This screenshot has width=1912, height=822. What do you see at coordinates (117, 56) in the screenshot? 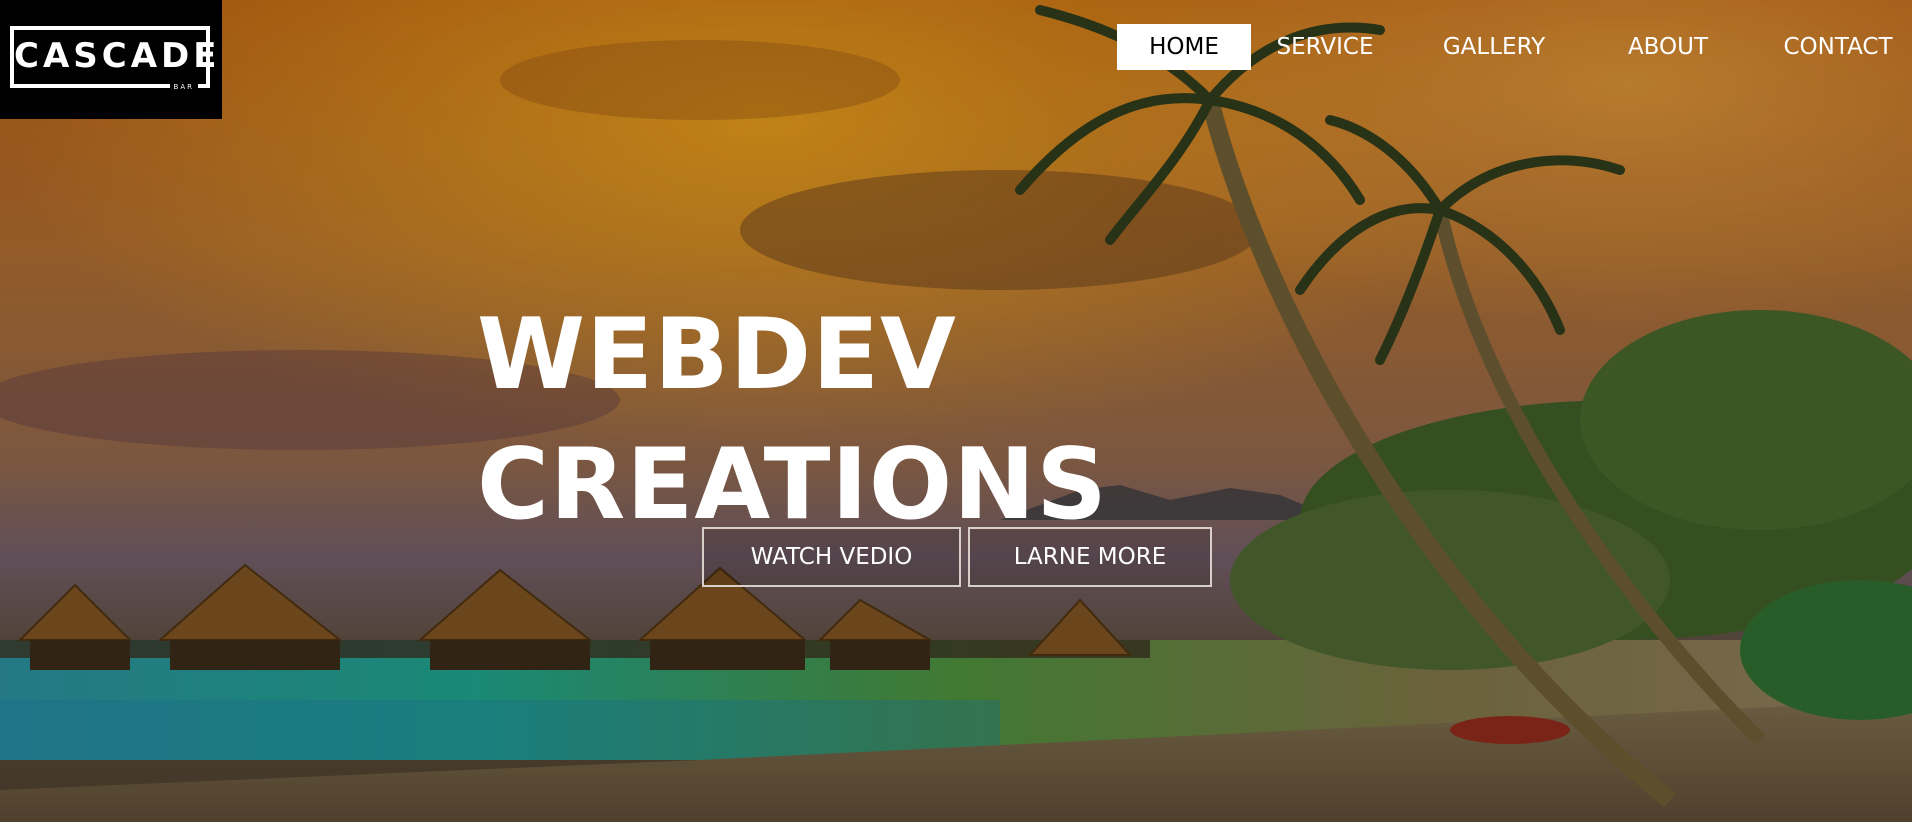
I see `logo-name: CASCADE` at bounding box center [117, 56].